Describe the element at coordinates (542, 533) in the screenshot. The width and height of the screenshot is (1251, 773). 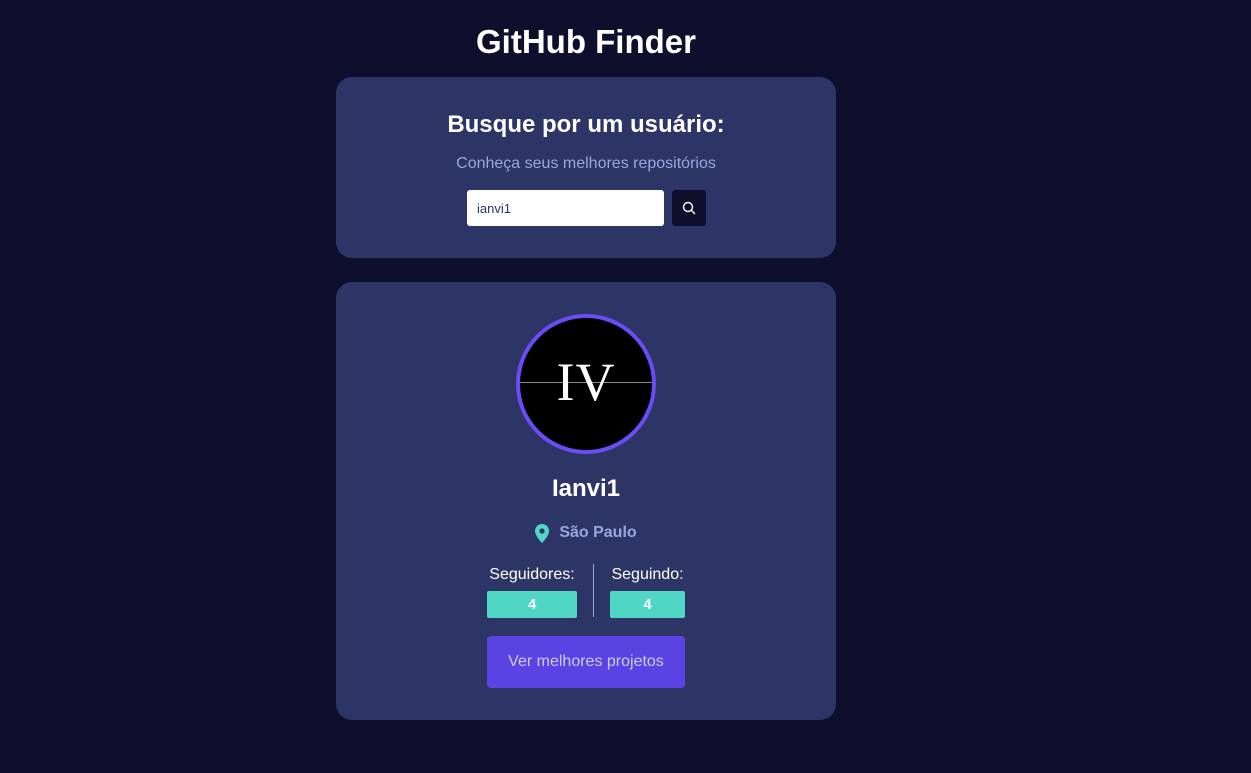
I see `map-pin-icon` at that location.